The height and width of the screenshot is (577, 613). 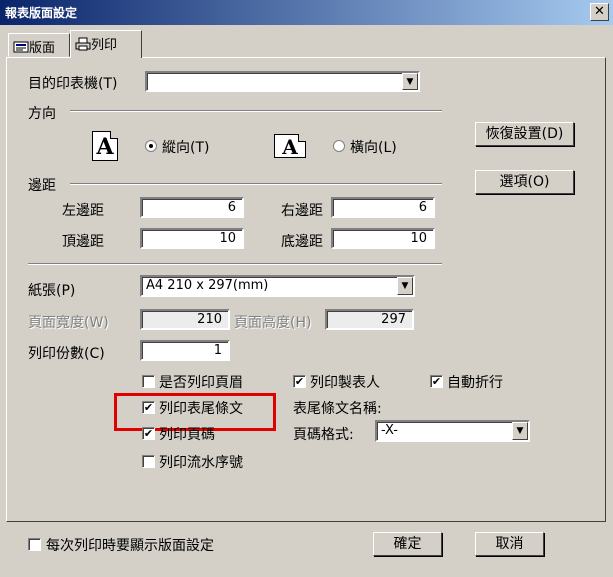 I want to click on ok-button: 確定, so click(x=407, y=544).